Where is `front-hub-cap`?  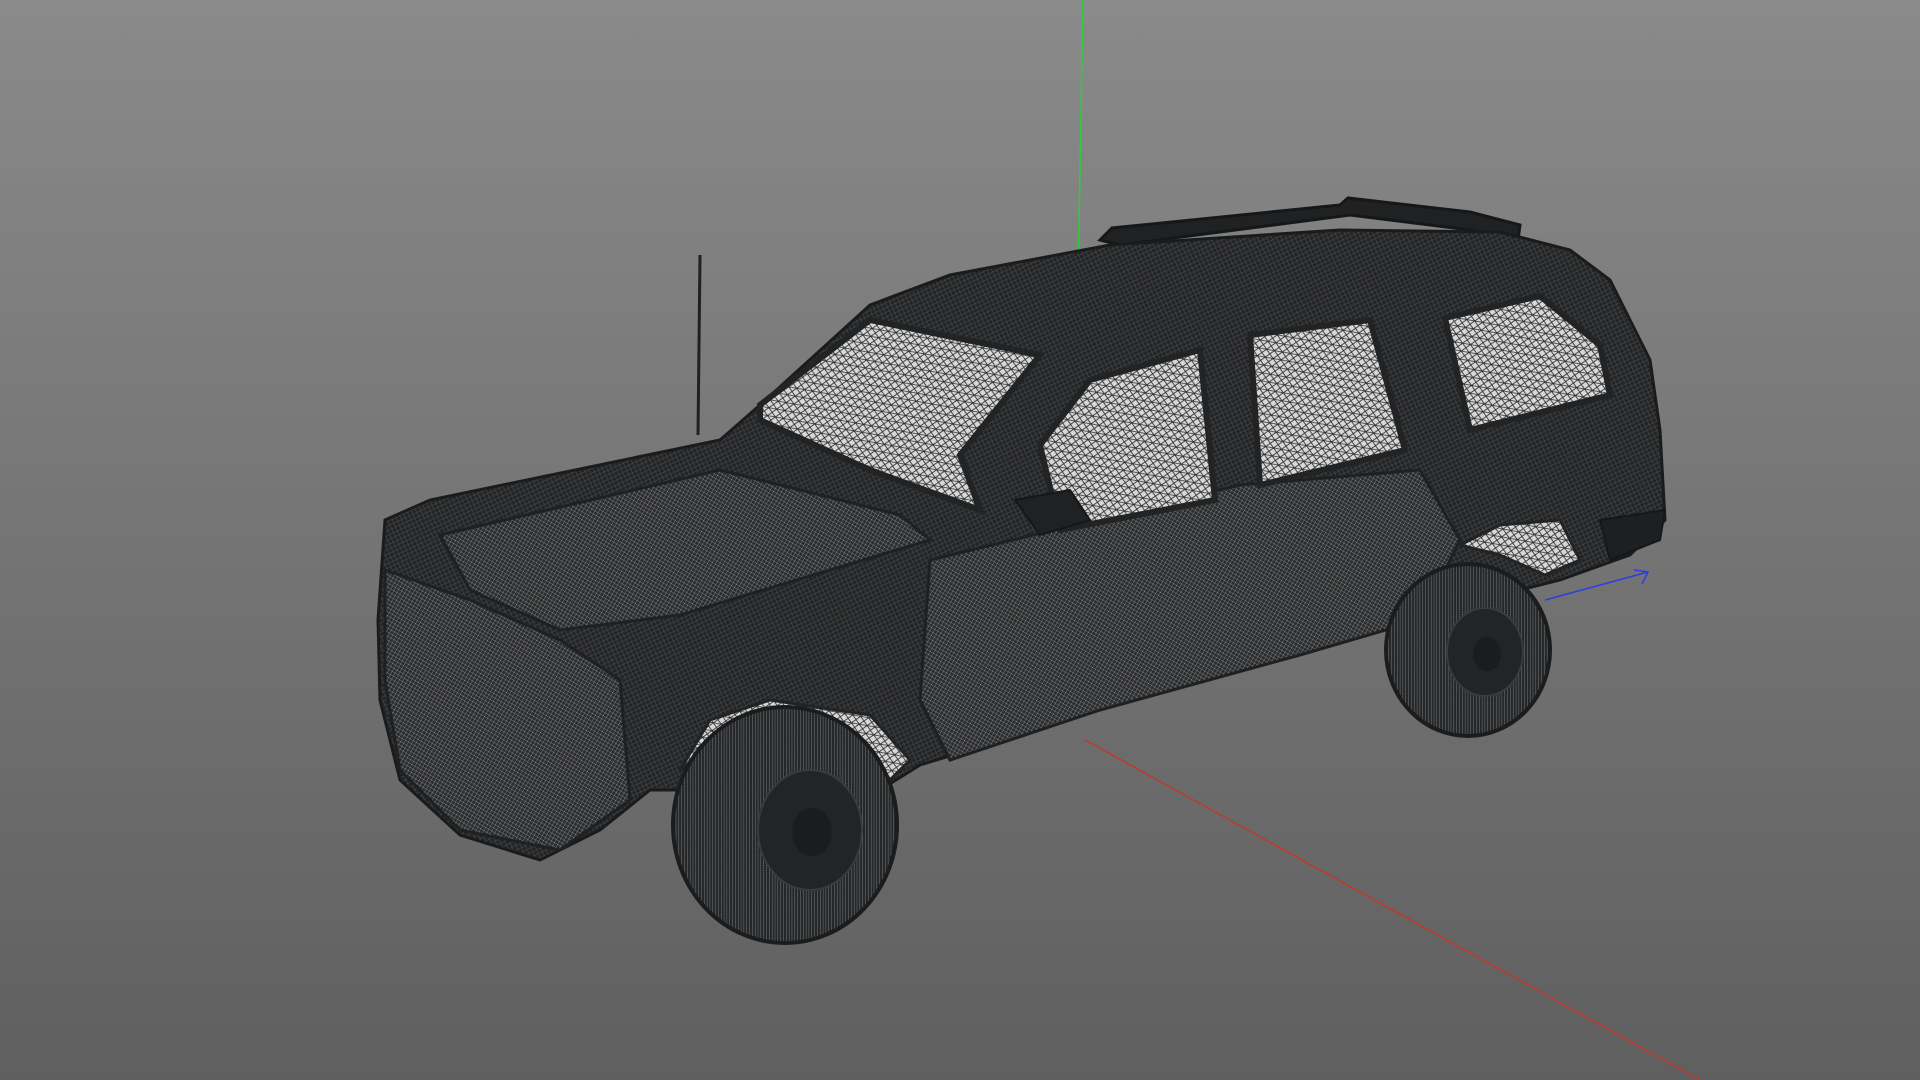 front-hub-cap is located at coordinates (812, 832).